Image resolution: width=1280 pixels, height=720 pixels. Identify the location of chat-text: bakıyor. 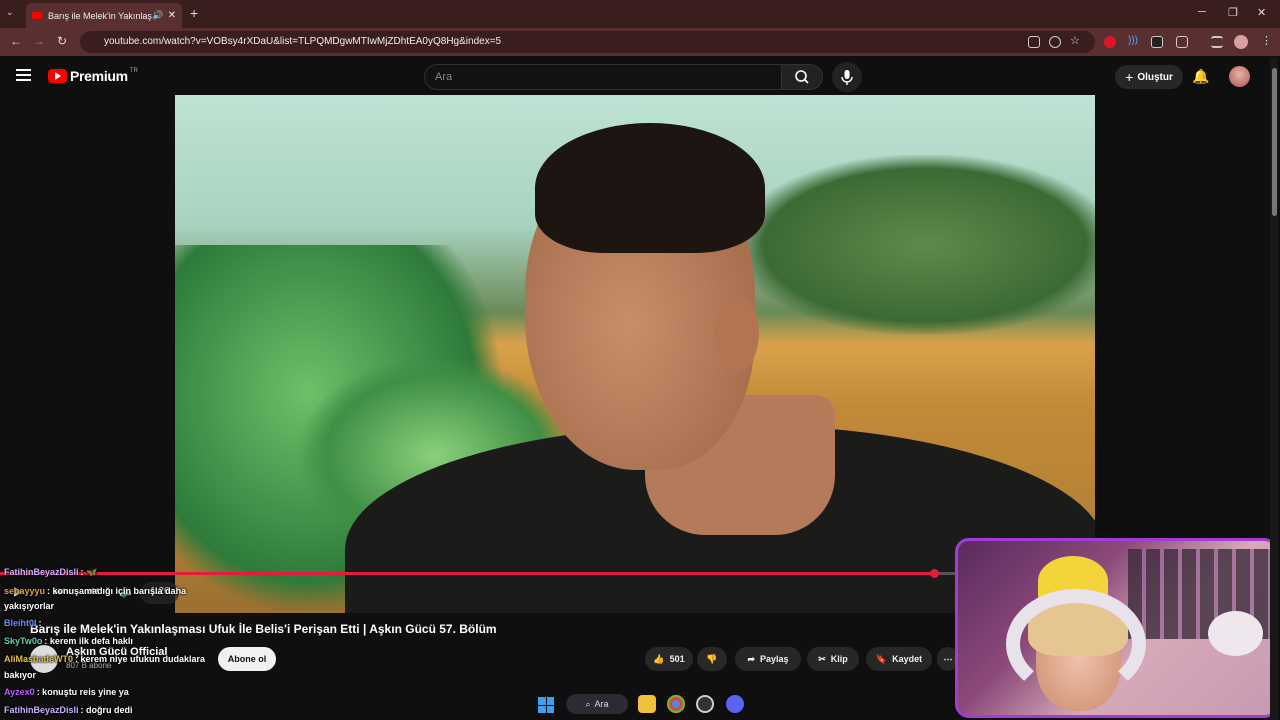
(20, 675).